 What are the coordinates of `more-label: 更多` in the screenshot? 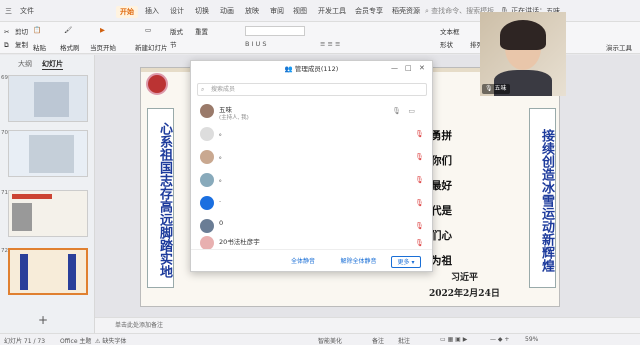 It's located at (403, 262).